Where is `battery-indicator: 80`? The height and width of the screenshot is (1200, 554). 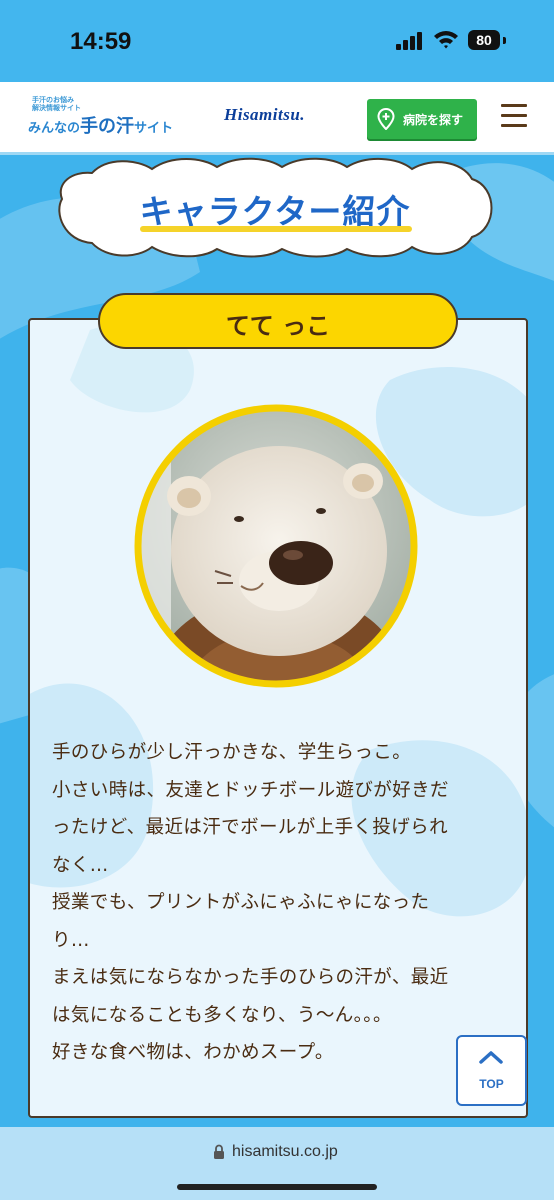 battery-indicator: 80 is located at coordinates (484, 40).